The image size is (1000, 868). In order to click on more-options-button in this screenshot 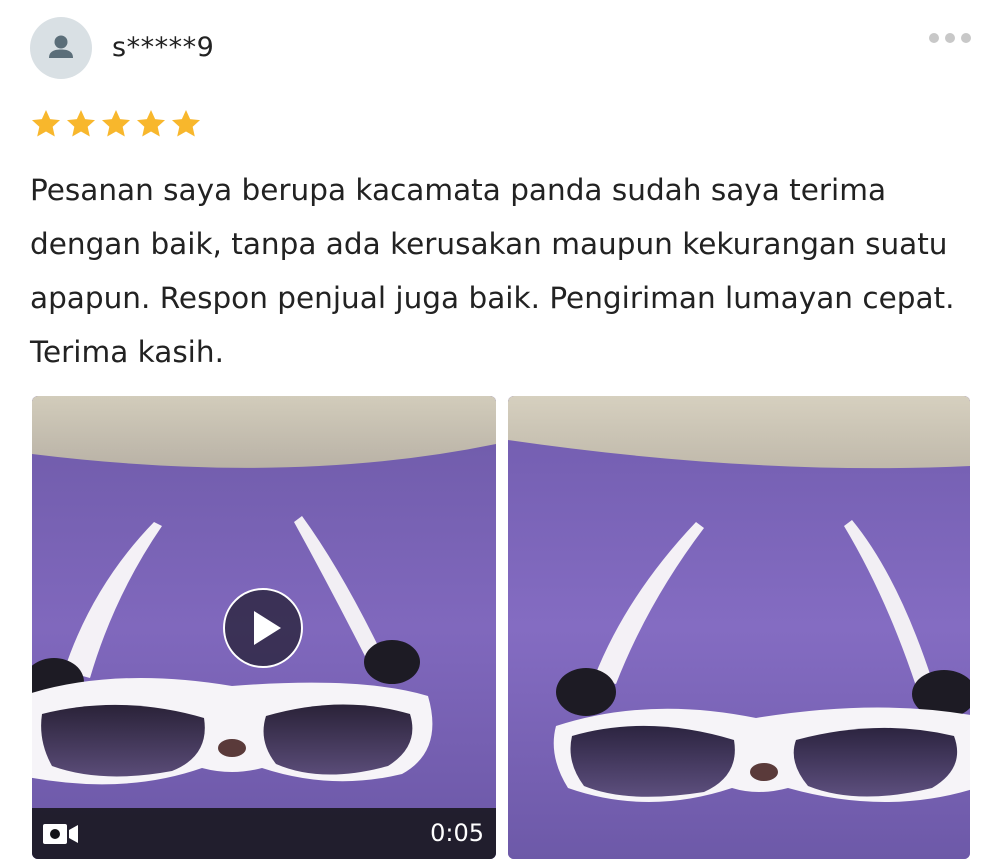, I will do `click(950, 38)`.